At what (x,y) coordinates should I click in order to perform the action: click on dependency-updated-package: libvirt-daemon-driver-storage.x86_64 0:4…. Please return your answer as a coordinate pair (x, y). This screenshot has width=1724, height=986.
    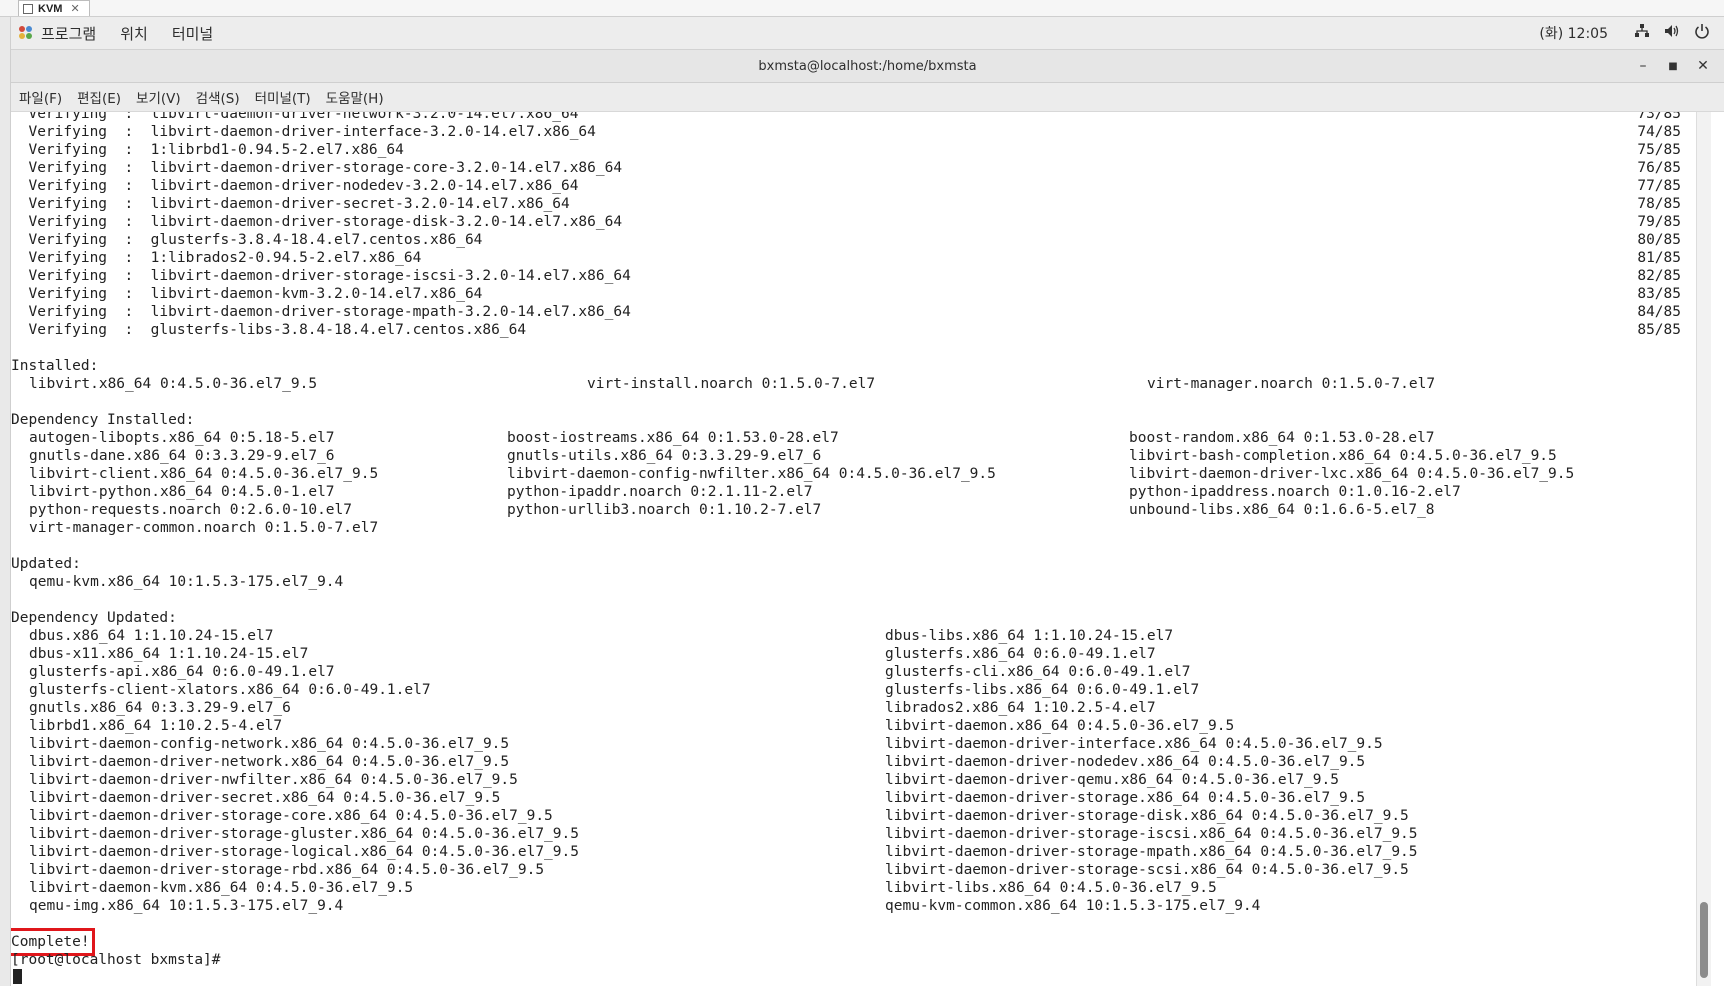
    Looking at the image, I should click on (1125, 798).